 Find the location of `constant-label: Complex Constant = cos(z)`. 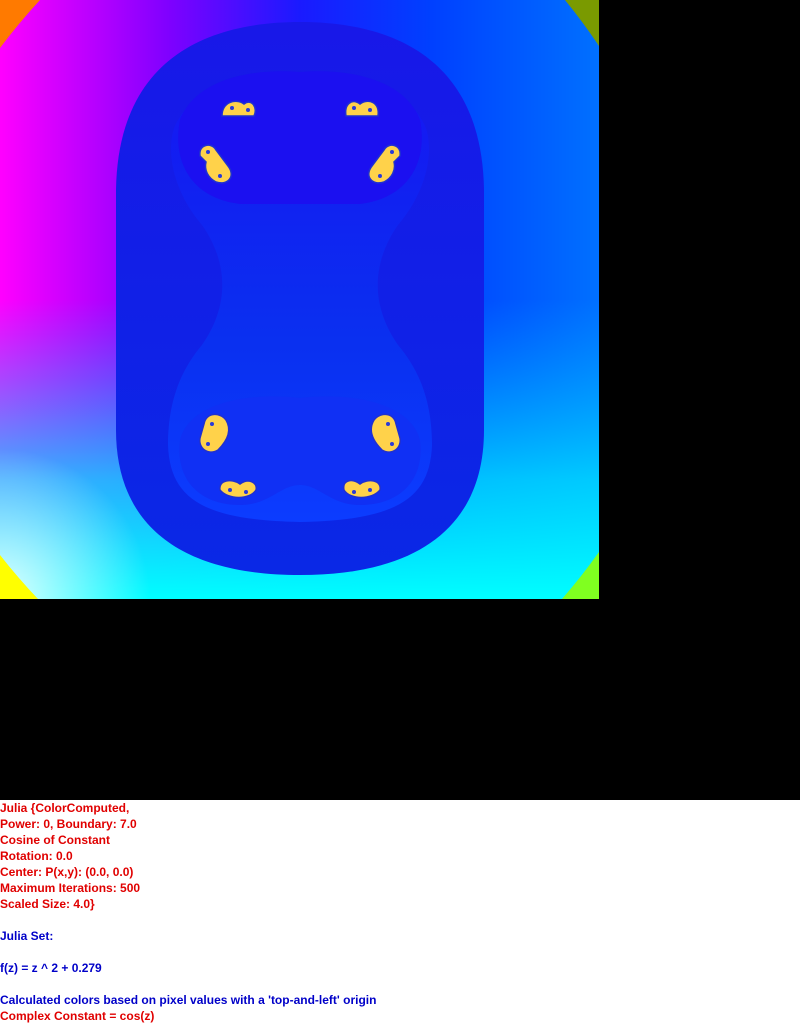

constant-label: Complex Constant = cos(z) is located at coordinates (77, 1016).